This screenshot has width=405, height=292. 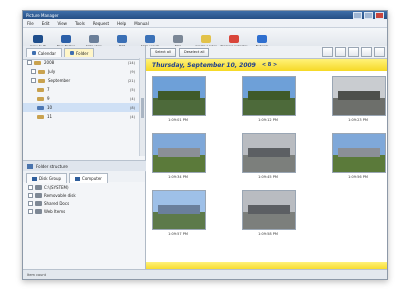 I want to click on photo-thumbnail: 1:09:12 PM, so click(x=269, y=99).